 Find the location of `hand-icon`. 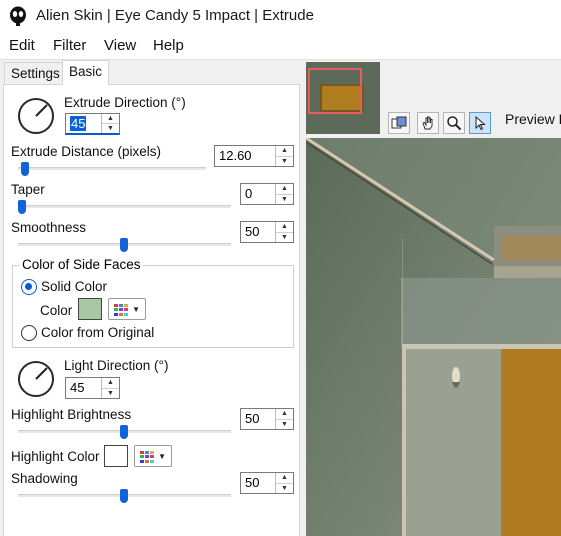

hand-icon is located at coordinates (427, 123).